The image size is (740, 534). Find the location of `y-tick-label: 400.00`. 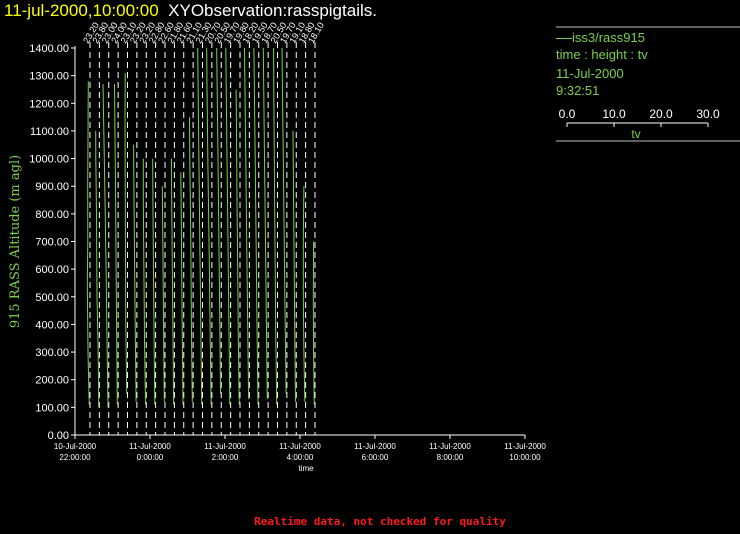

y-tick-label: 400.00 is located at coordinates (52, 325).